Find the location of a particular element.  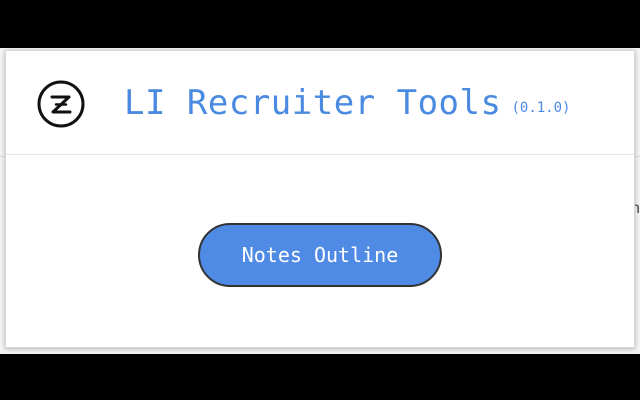

app-title: LI Recruiter Tools is located at coordinates (313, 103).